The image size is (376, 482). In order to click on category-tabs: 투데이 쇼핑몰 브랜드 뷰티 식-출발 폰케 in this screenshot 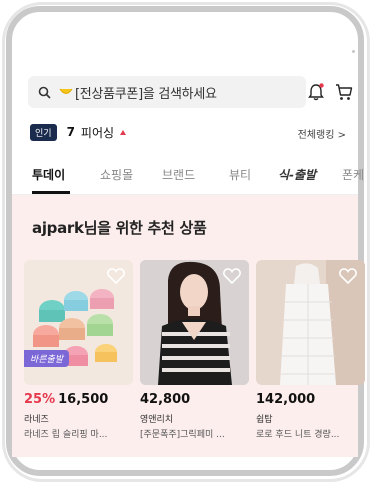, I will do `click(188, 177)`.